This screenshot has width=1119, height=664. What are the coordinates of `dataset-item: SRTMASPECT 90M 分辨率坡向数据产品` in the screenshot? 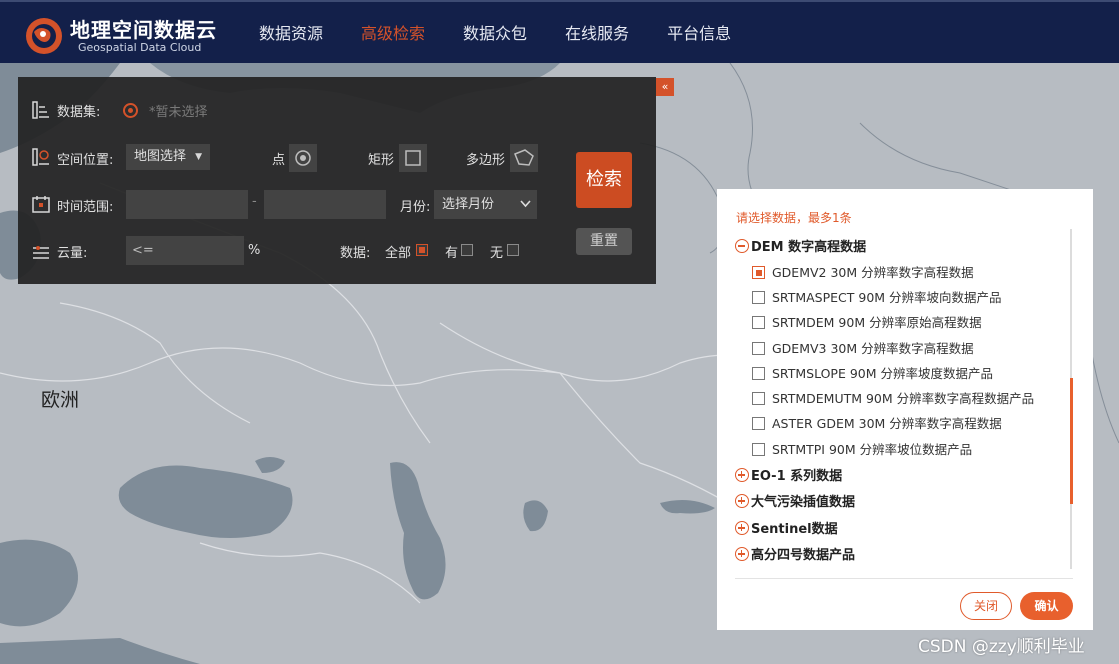 It's located at (877, 296).